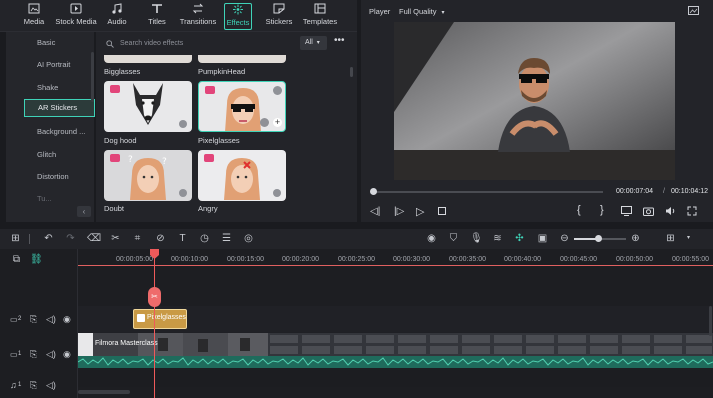 This screenshot has width=713, height=398. I want to click on ruler-label: 00:00:45:00, so click(578, 259).